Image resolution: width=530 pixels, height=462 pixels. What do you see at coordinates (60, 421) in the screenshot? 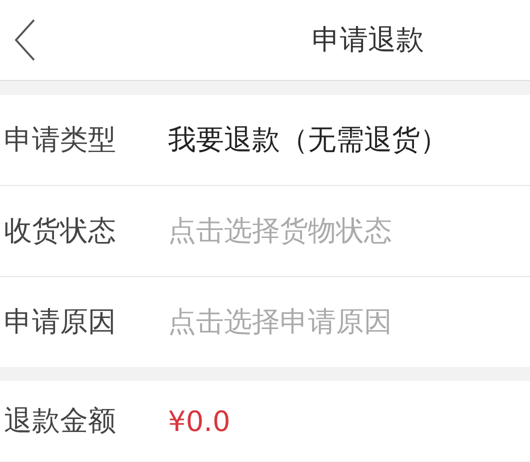
I see `field-label: 退款金额` at bounding box center [60, 421].